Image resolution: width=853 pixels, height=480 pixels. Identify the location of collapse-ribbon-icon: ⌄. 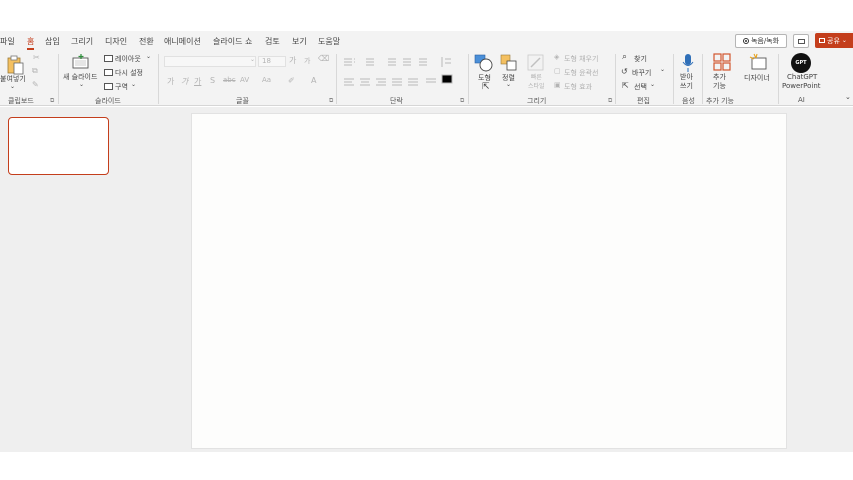
(848, 97).